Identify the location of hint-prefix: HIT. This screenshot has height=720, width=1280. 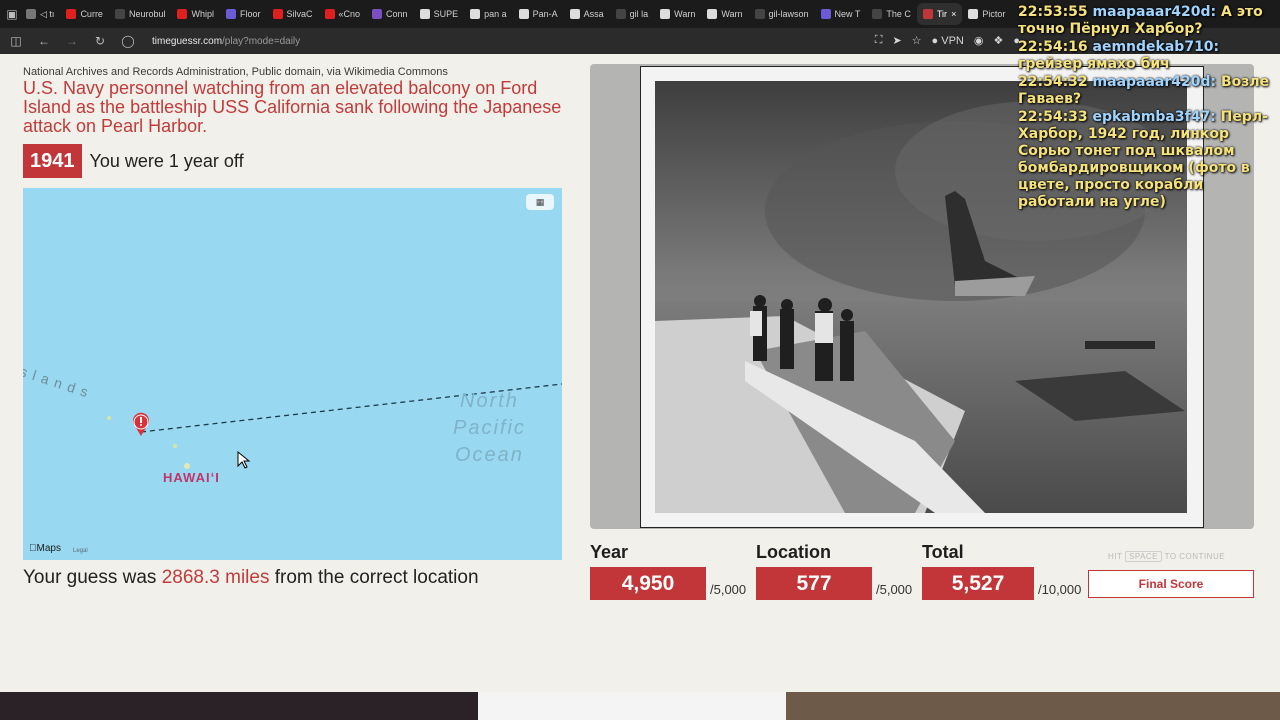
(1115, 556).